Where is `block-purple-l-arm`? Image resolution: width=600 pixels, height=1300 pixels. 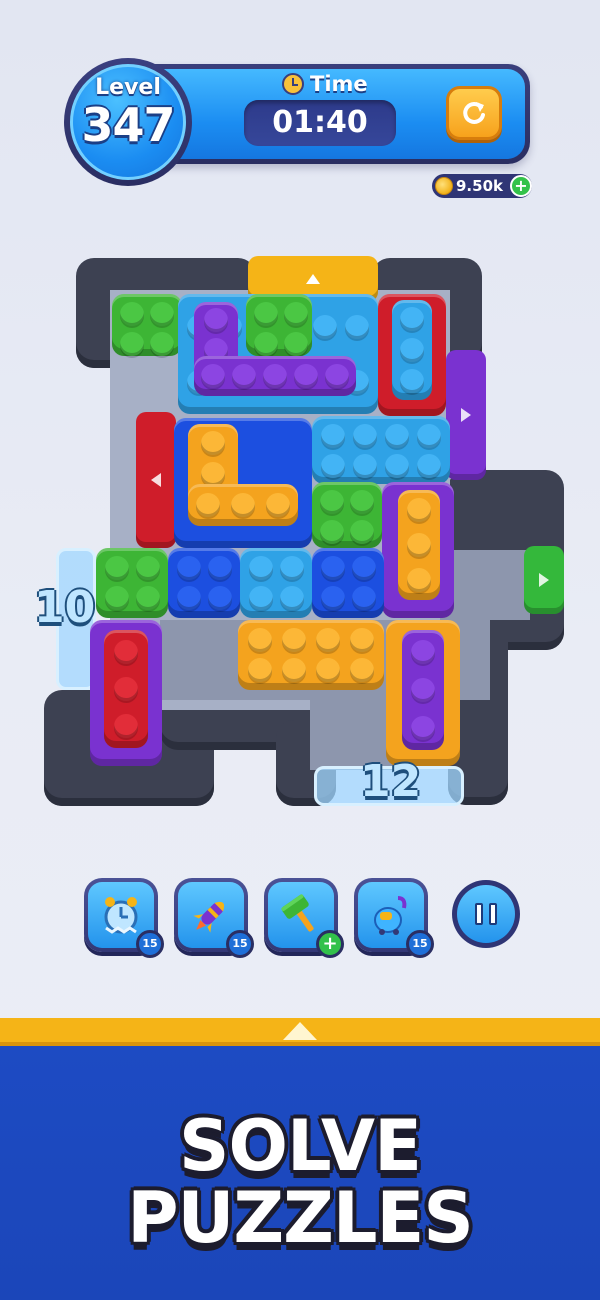
block-purple-l-arm is located at coordinates (275, 376).